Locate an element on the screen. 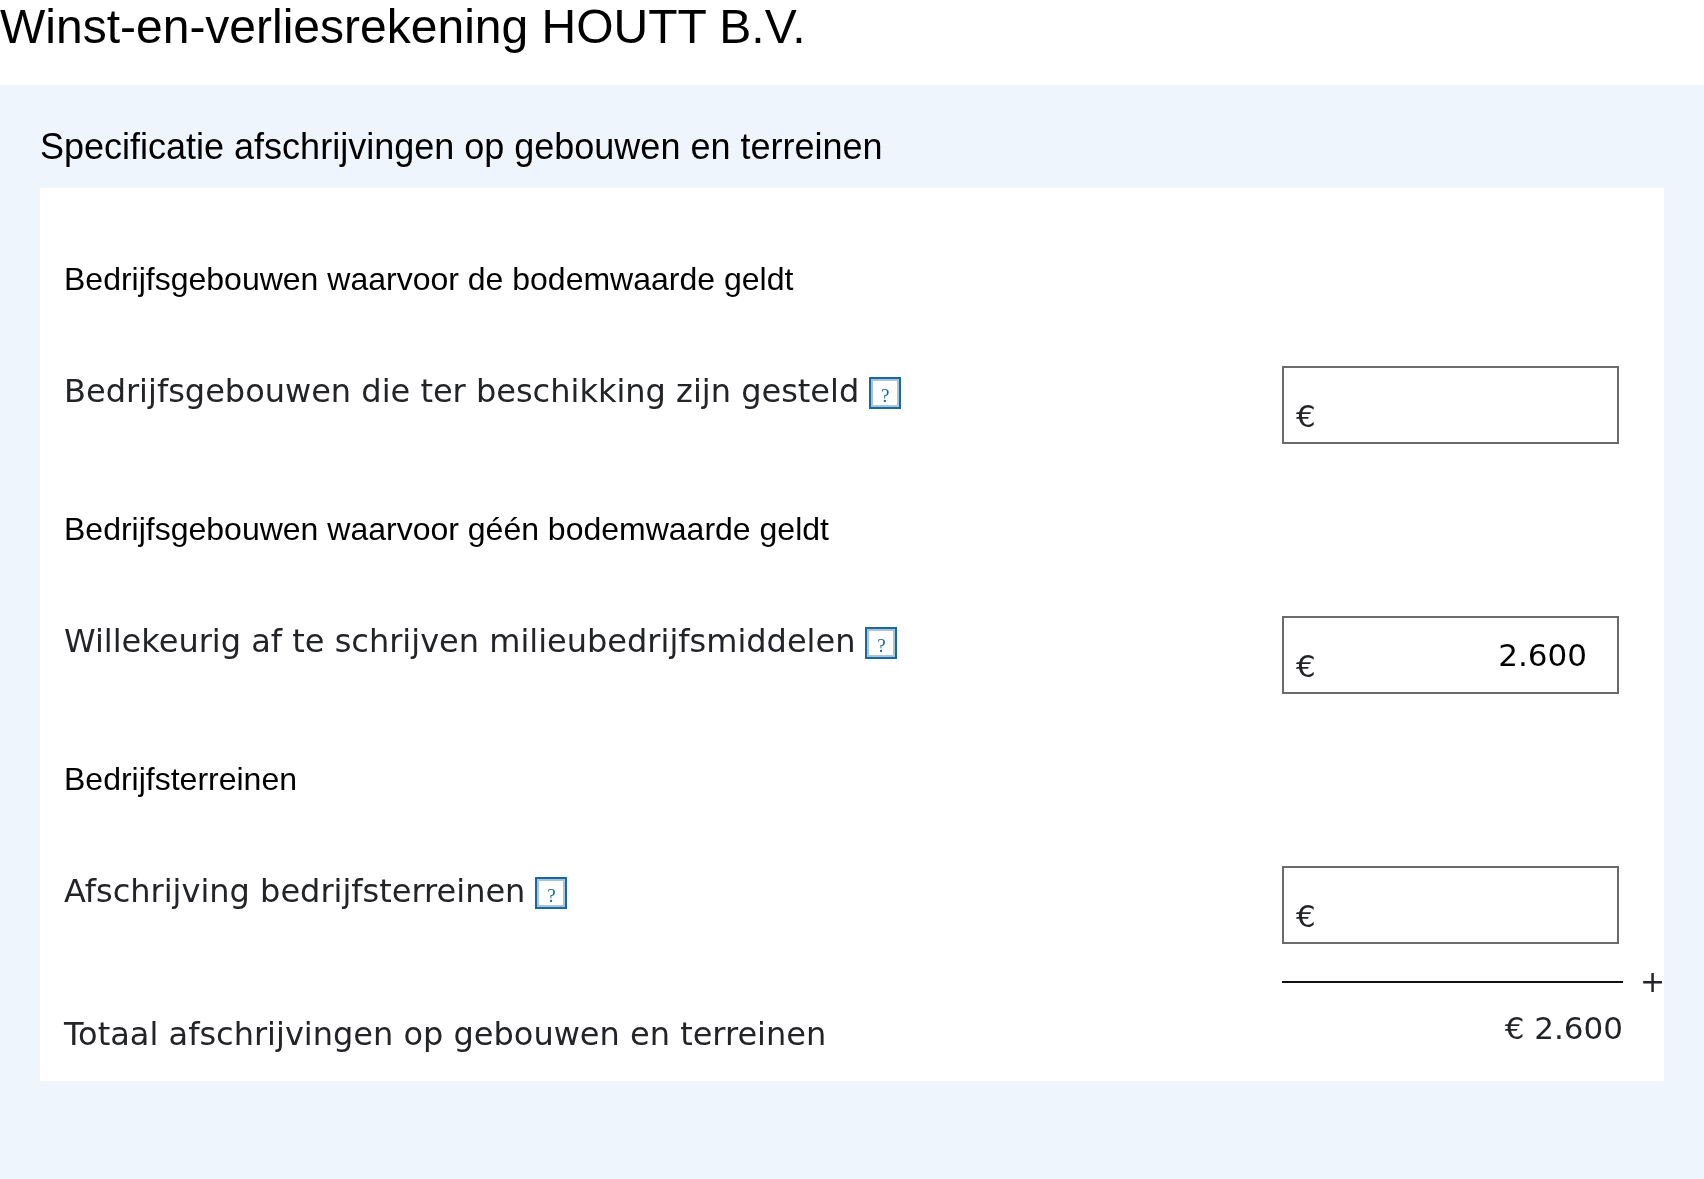 The height and width of the screenshot is (1179, 1704). section-title: Specificatie afschrijvingen op gebouwen en terreinen is located at coordinates (461, 147).